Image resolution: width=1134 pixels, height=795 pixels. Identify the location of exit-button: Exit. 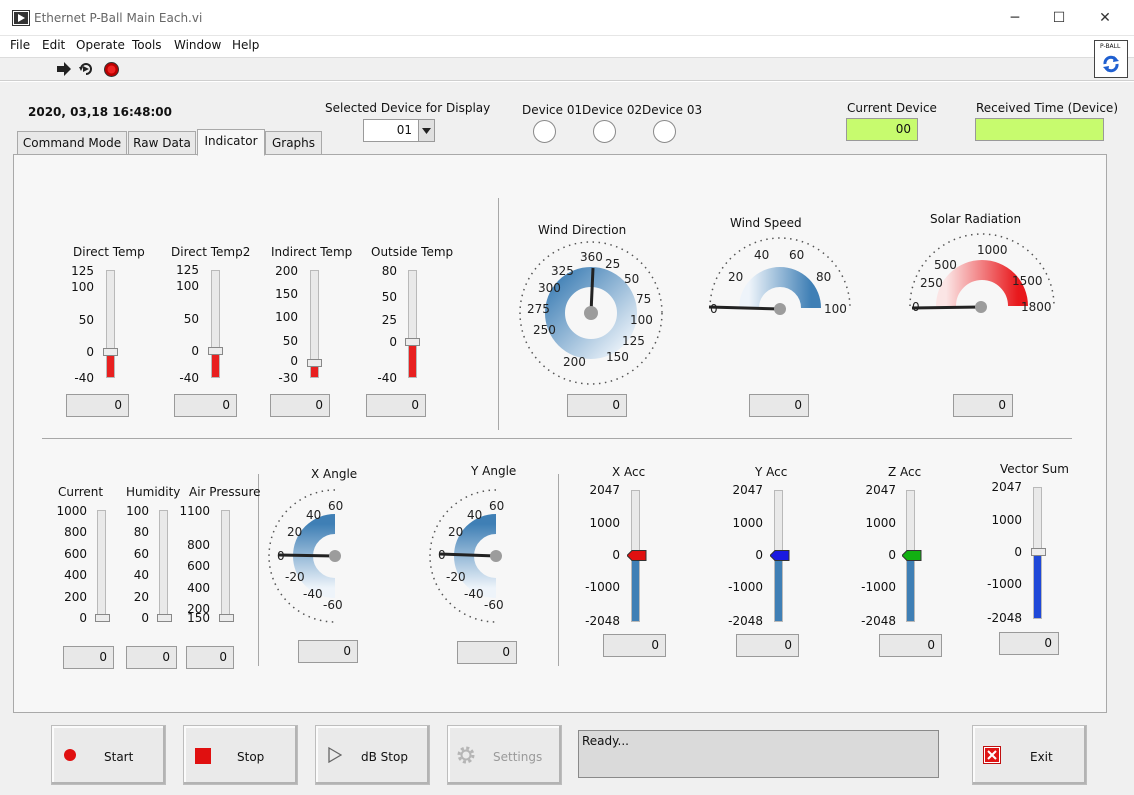
(1029, 755).